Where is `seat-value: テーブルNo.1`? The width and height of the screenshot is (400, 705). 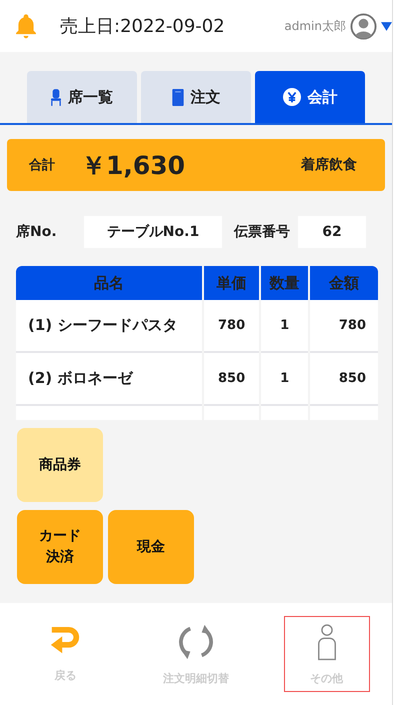 seat-value: テーブルNo.1 is located at coordinates (153, 232).